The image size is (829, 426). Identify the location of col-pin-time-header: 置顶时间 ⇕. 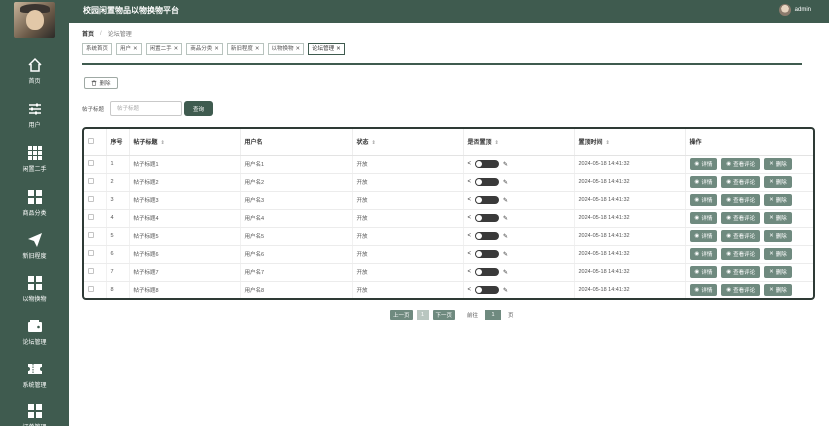
(630, 142).